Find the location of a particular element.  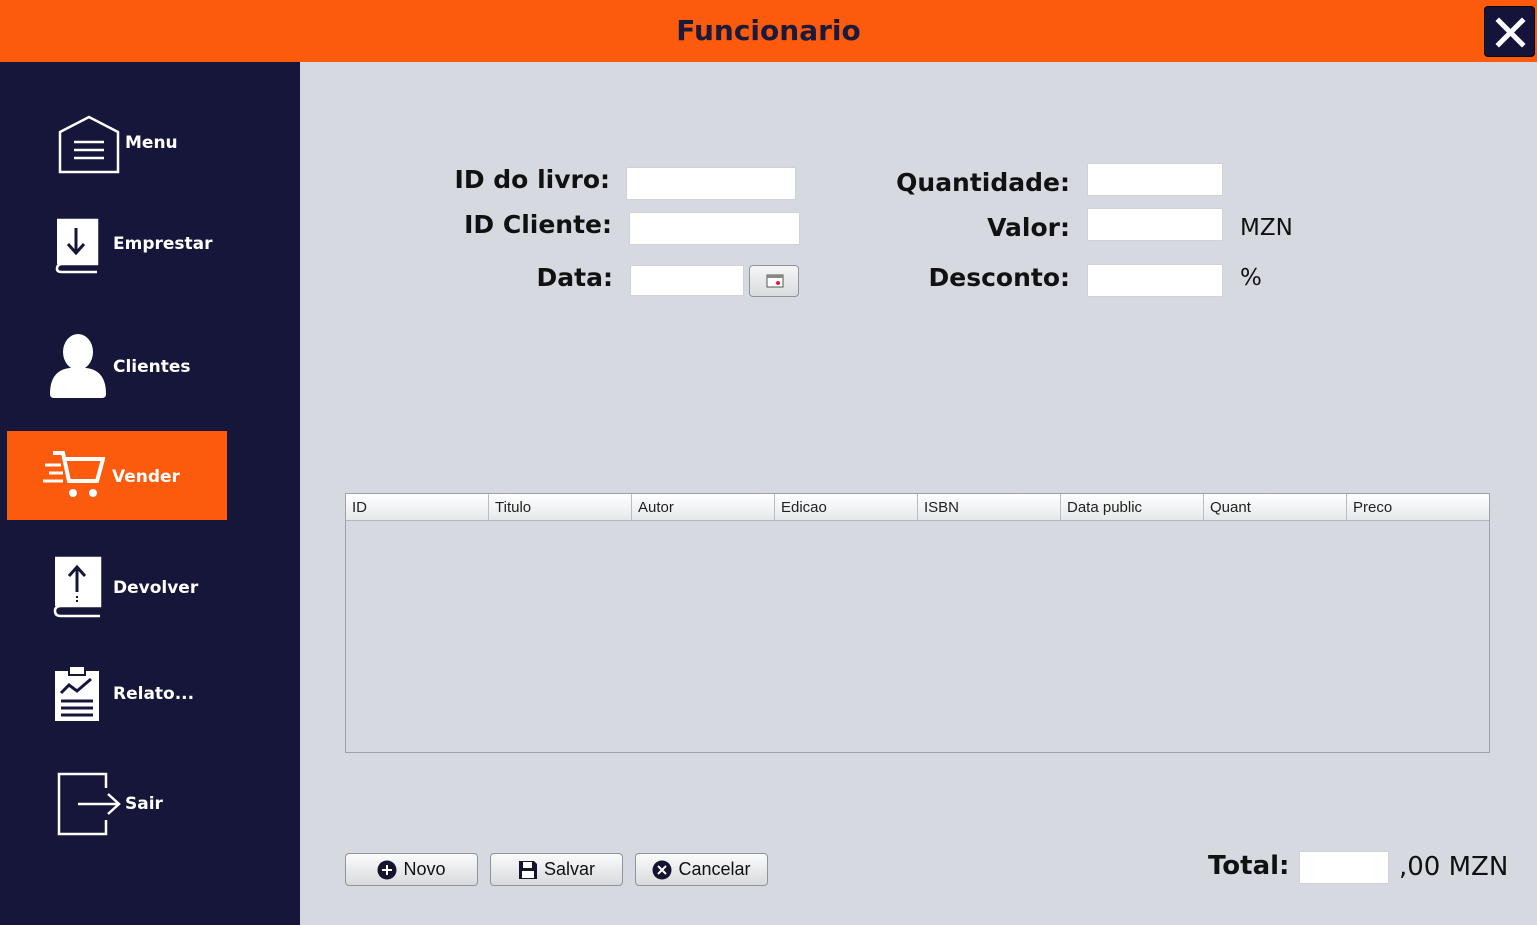

column-header-edicao: Edicao is located at coordinates (846, 507).